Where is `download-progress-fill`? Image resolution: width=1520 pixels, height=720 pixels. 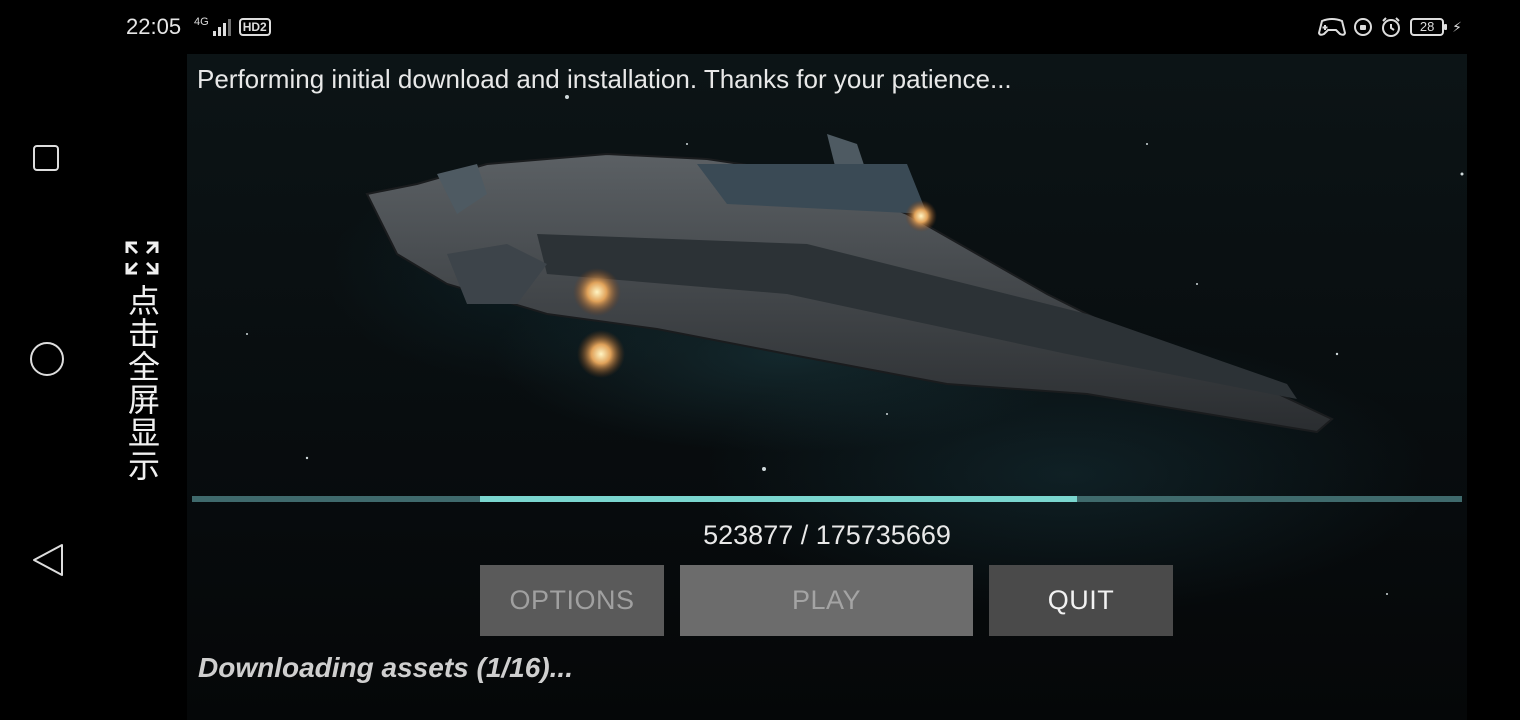 download-progress-fill is located at coordinates (779, 499).